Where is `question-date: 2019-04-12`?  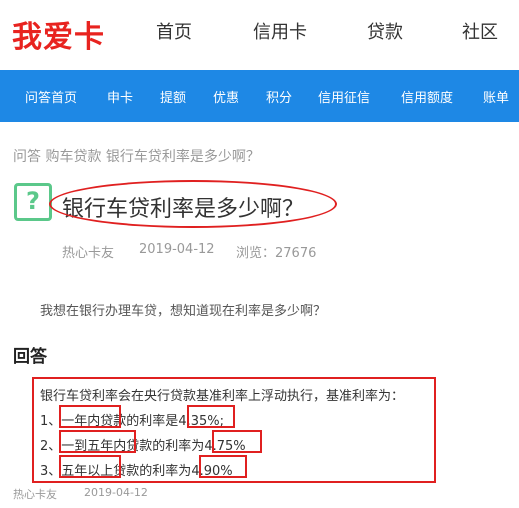
question-date: 2019-04-12 is located at coordinates (177, 249).